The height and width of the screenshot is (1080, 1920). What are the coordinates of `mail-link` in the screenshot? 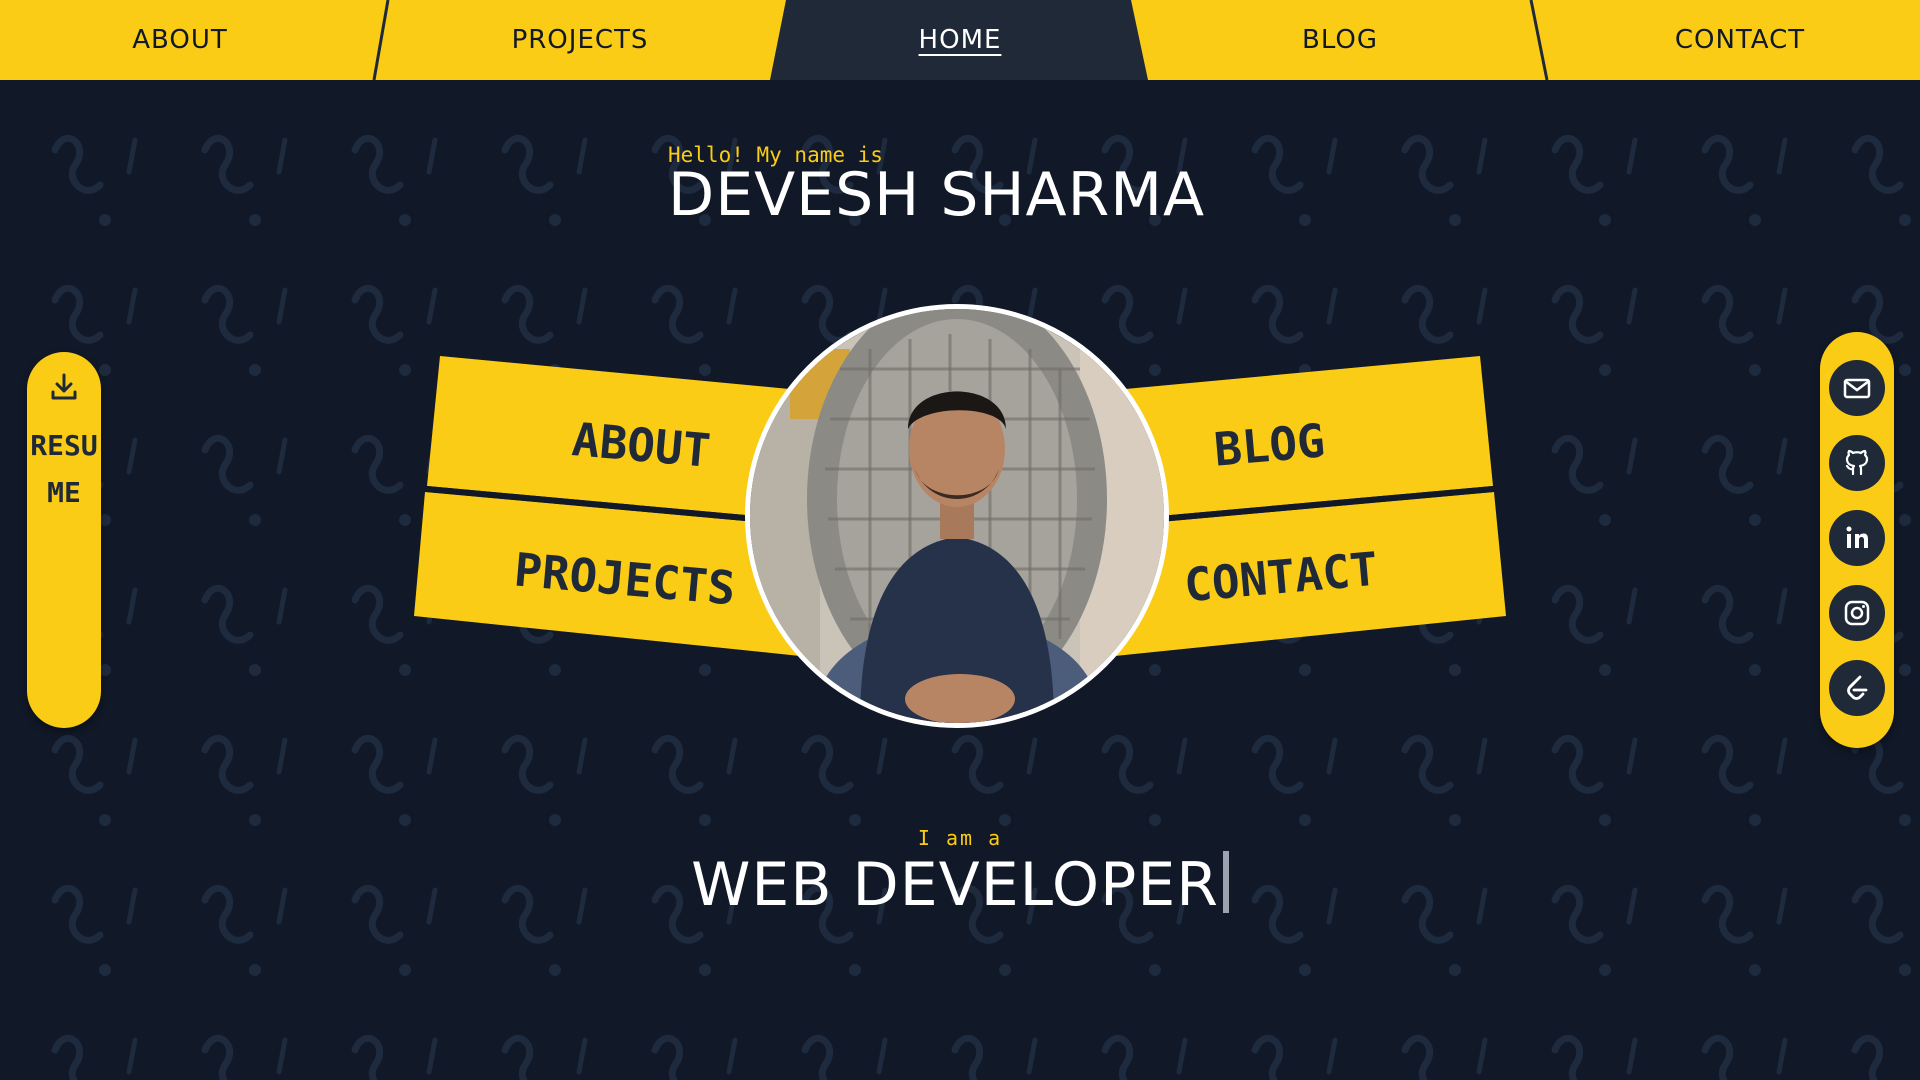 It's located at (1857, 388).